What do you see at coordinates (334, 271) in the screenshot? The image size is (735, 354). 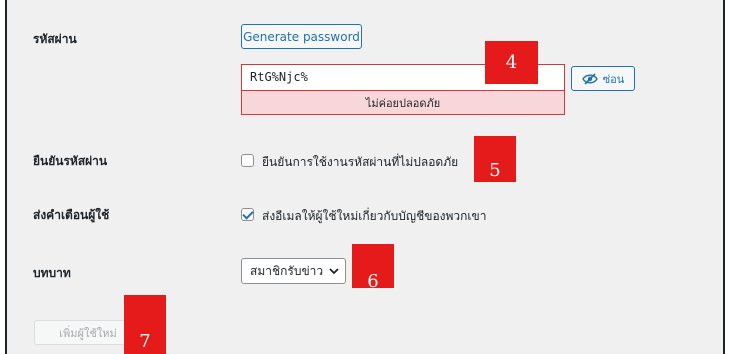 I see `chevron-down-icon` at bounding box center [334, 271].